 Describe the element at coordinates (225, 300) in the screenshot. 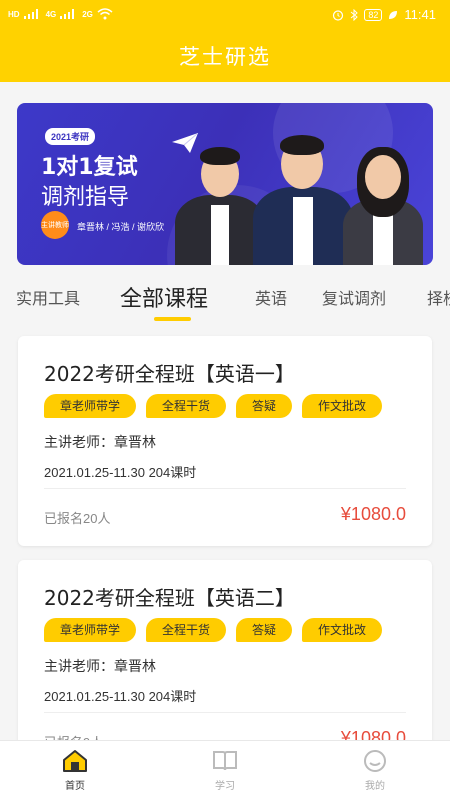

I see `category-tabs: 实用工具 全部课程 英语 复试调剂 择校` at that location.